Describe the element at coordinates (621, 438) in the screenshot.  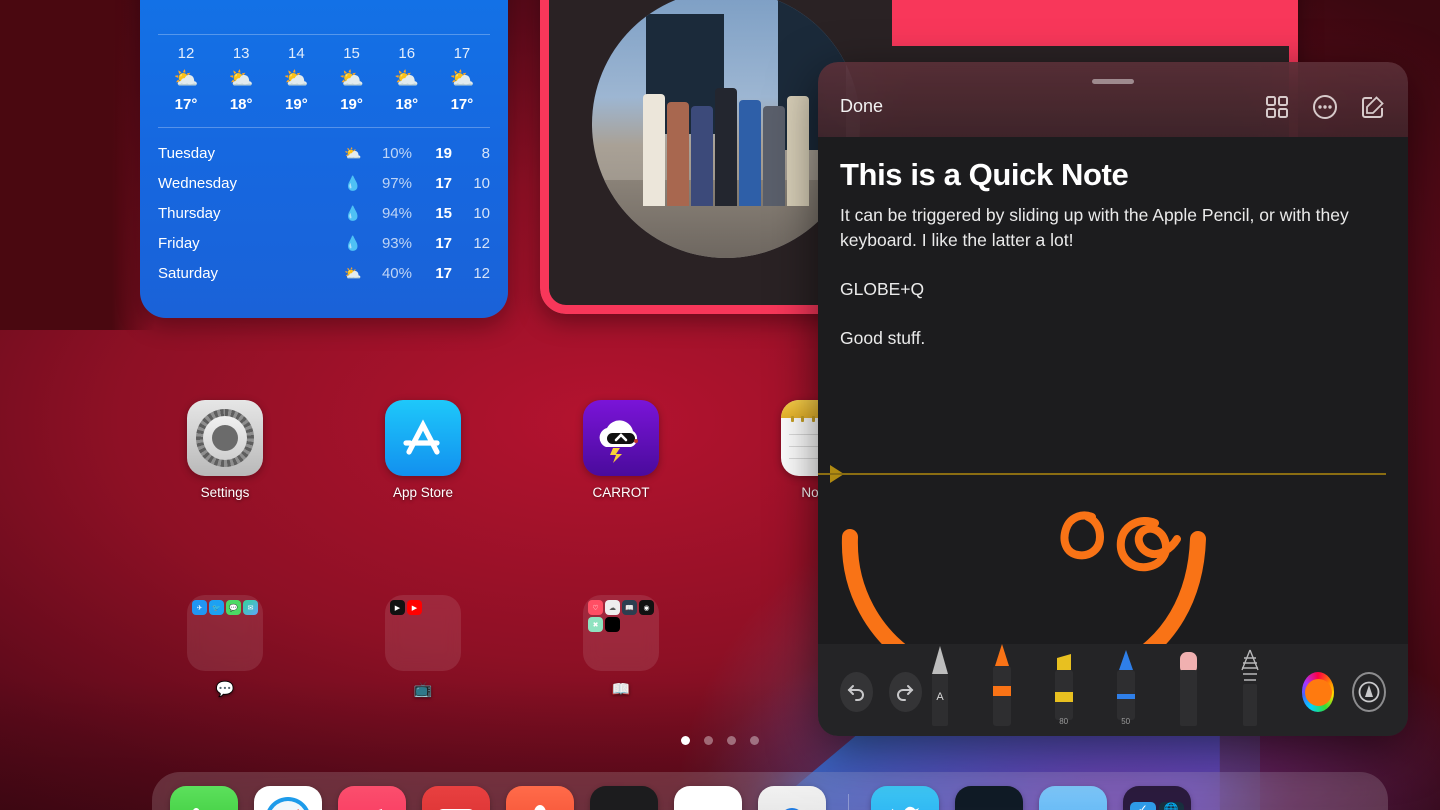
I see `carrot-weather-icon` at that location.